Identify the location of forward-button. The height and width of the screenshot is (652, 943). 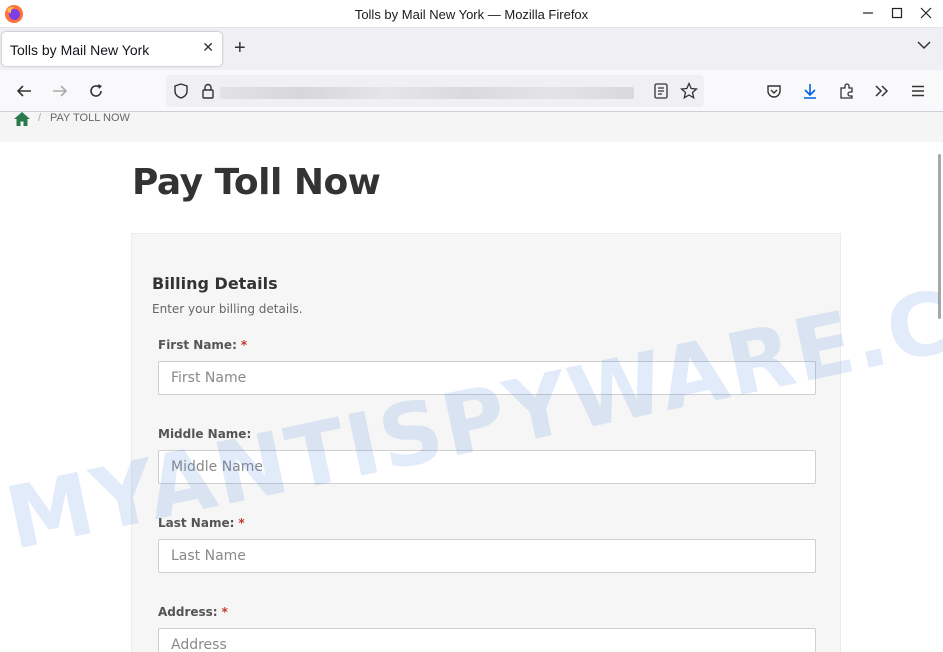
(60, 91).